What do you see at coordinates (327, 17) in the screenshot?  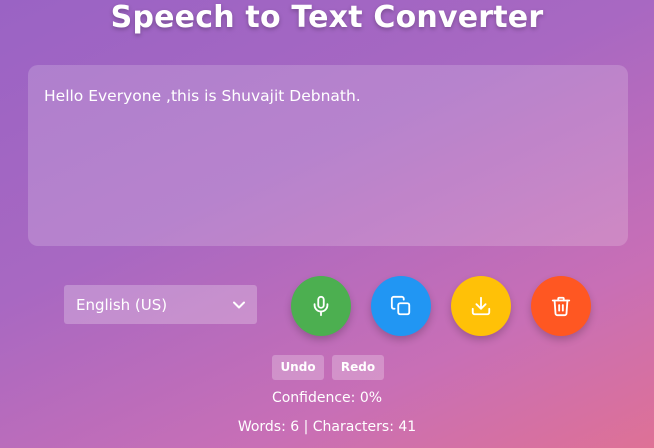 I see `page-title: Speech to Text Converter` at bounding box center [327, 17].